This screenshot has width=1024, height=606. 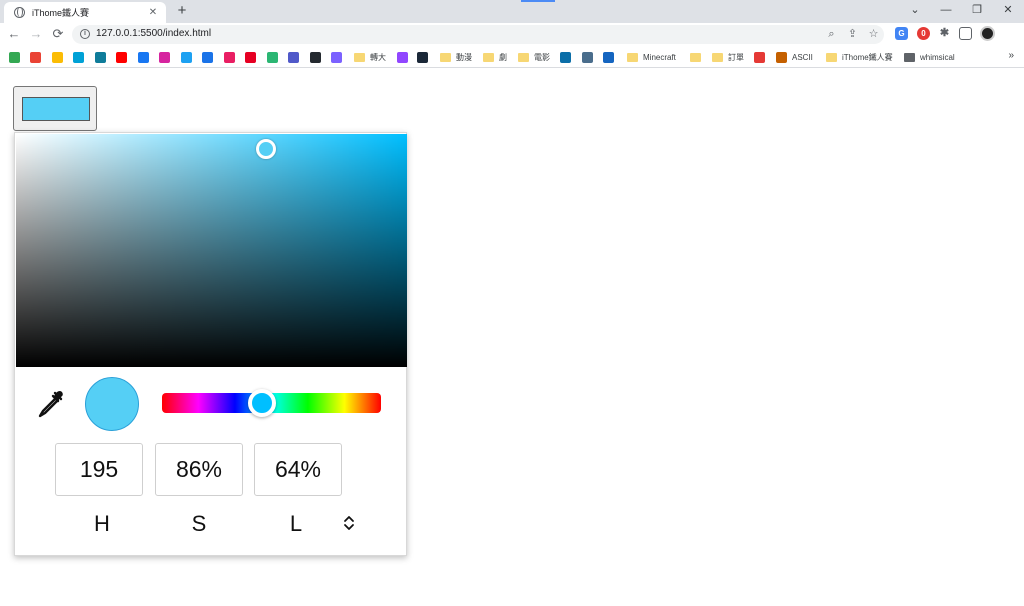 I want to click on bookmark-item: 訂單, so click(x=728, y=57).